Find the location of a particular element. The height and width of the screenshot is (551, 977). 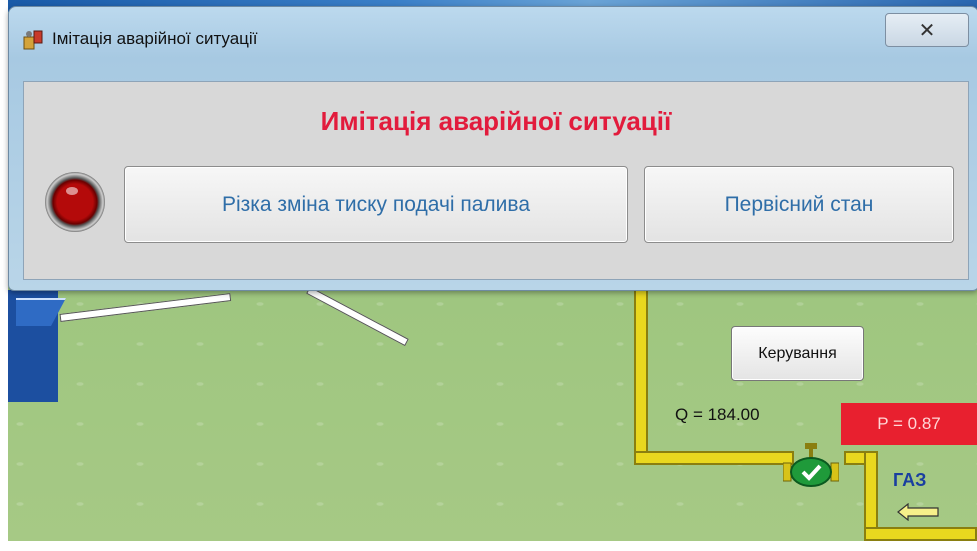

valve-icon is located at coordinates (811, 465).